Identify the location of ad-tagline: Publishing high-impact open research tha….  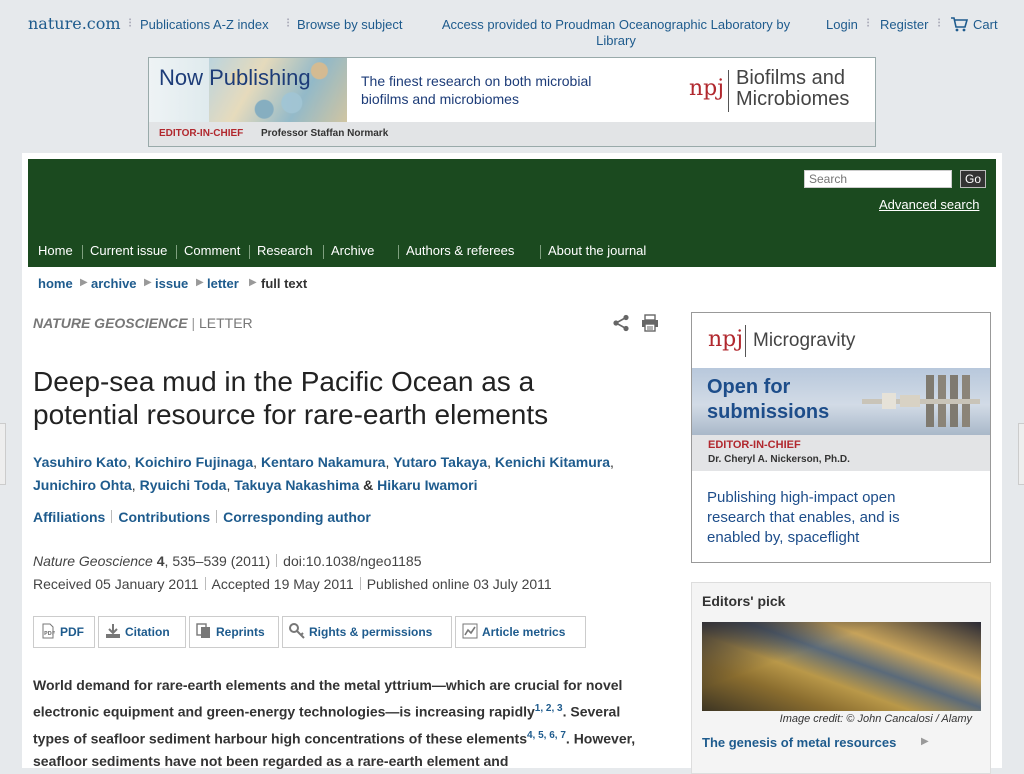
(803, 517).